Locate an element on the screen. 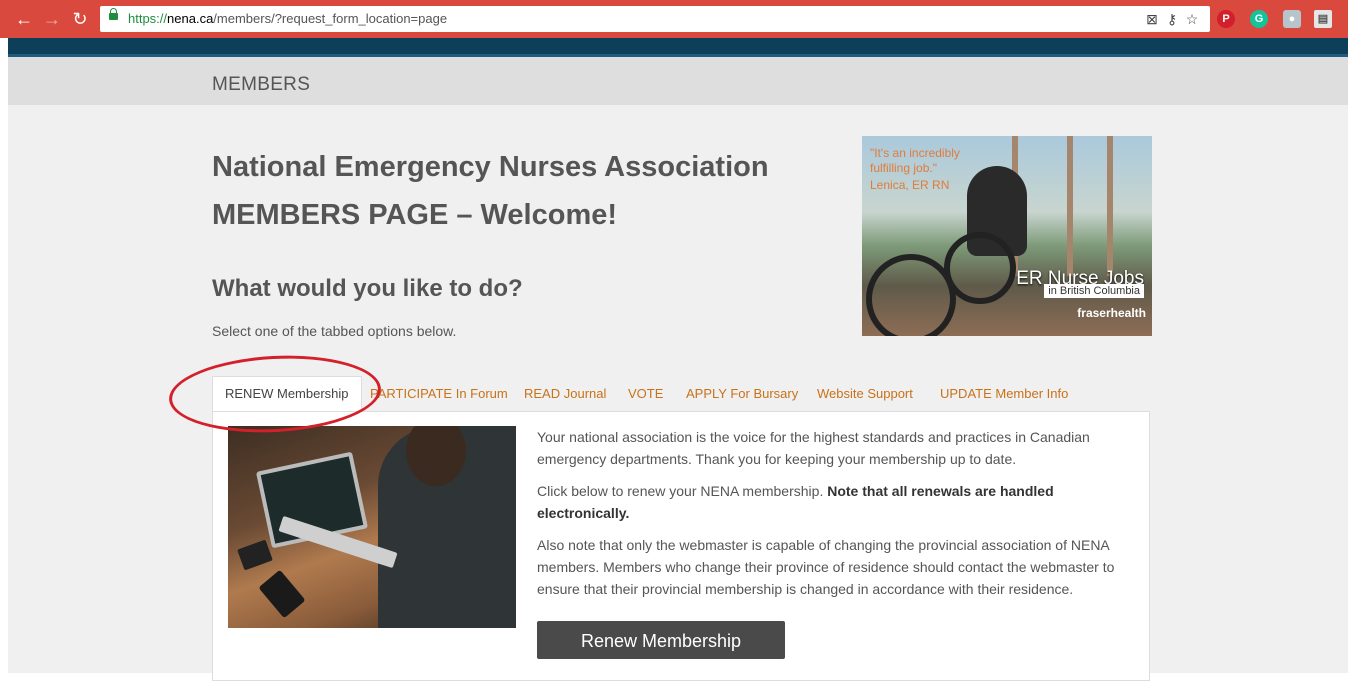 The height and width of the screenshot is (681, 1348). lock-icon is located at coordinates (113, 14).